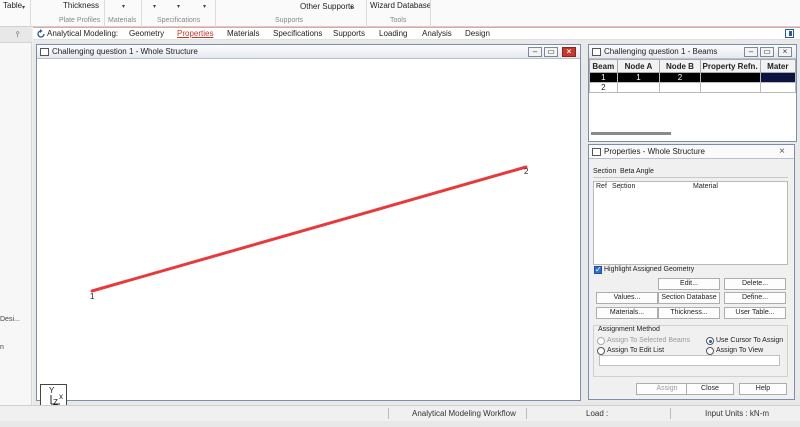 Image resolution: width=800 pixels, height=427 pixels. I want to click on column-header: Beam, so click(603, 66).